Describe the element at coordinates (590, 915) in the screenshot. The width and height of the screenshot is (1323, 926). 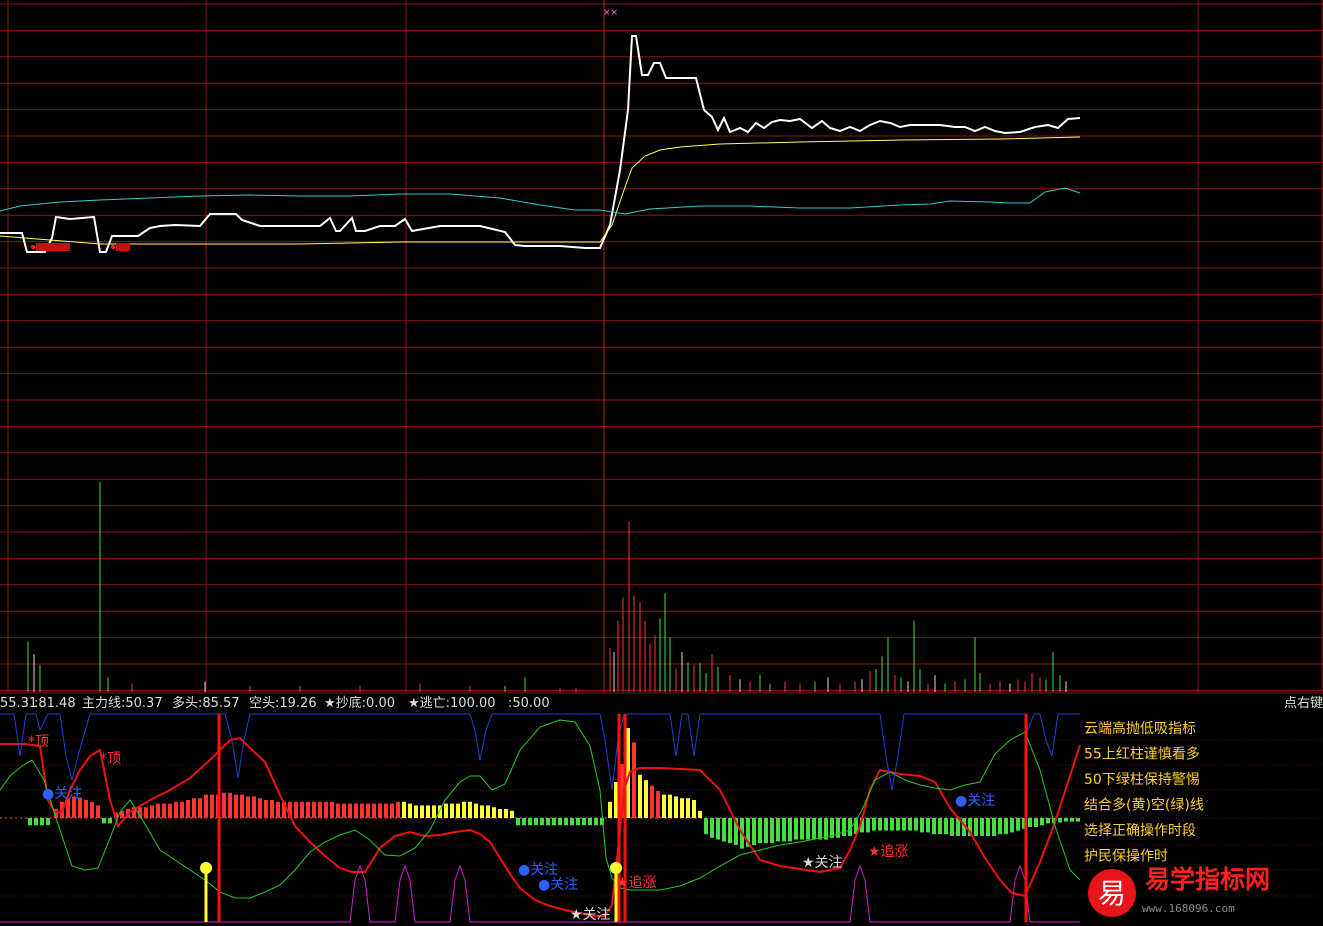
I see `indicator-annotation: ★关注` at that location.